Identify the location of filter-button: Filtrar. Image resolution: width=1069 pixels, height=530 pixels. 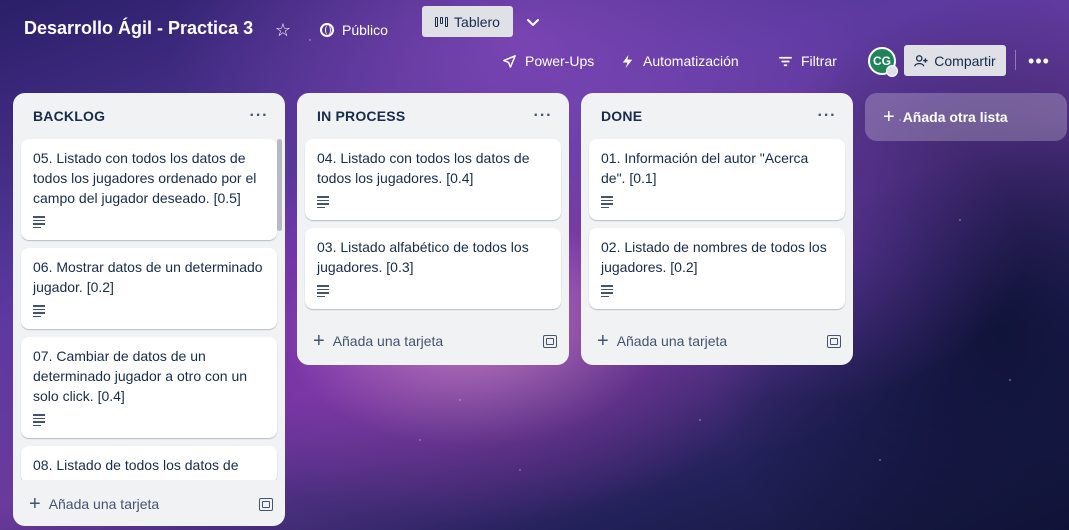
(807, 61).